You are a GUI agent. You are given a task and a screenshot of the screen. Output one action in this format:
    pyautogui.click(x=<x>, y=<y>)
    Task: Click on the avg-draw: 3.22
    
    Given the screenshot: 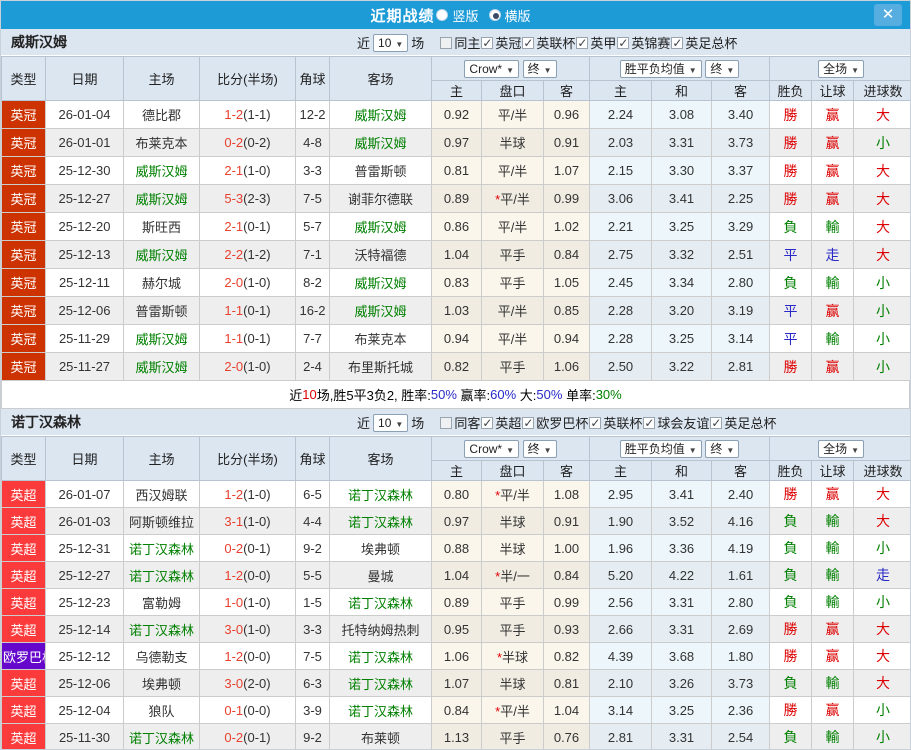 What is the action you would take?
    pyautogui.click(x=682, y=366)
    